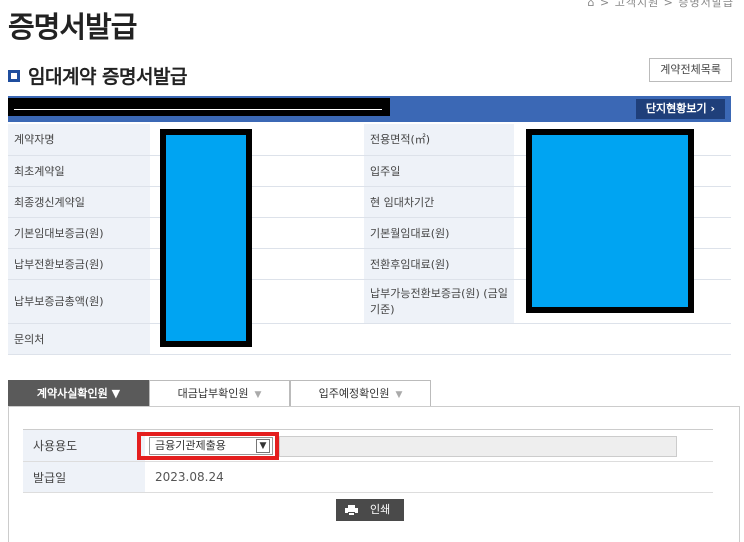 The image size is (744, 542). I want to click on info-label: 전환후임대료(원), so click(439, 264).